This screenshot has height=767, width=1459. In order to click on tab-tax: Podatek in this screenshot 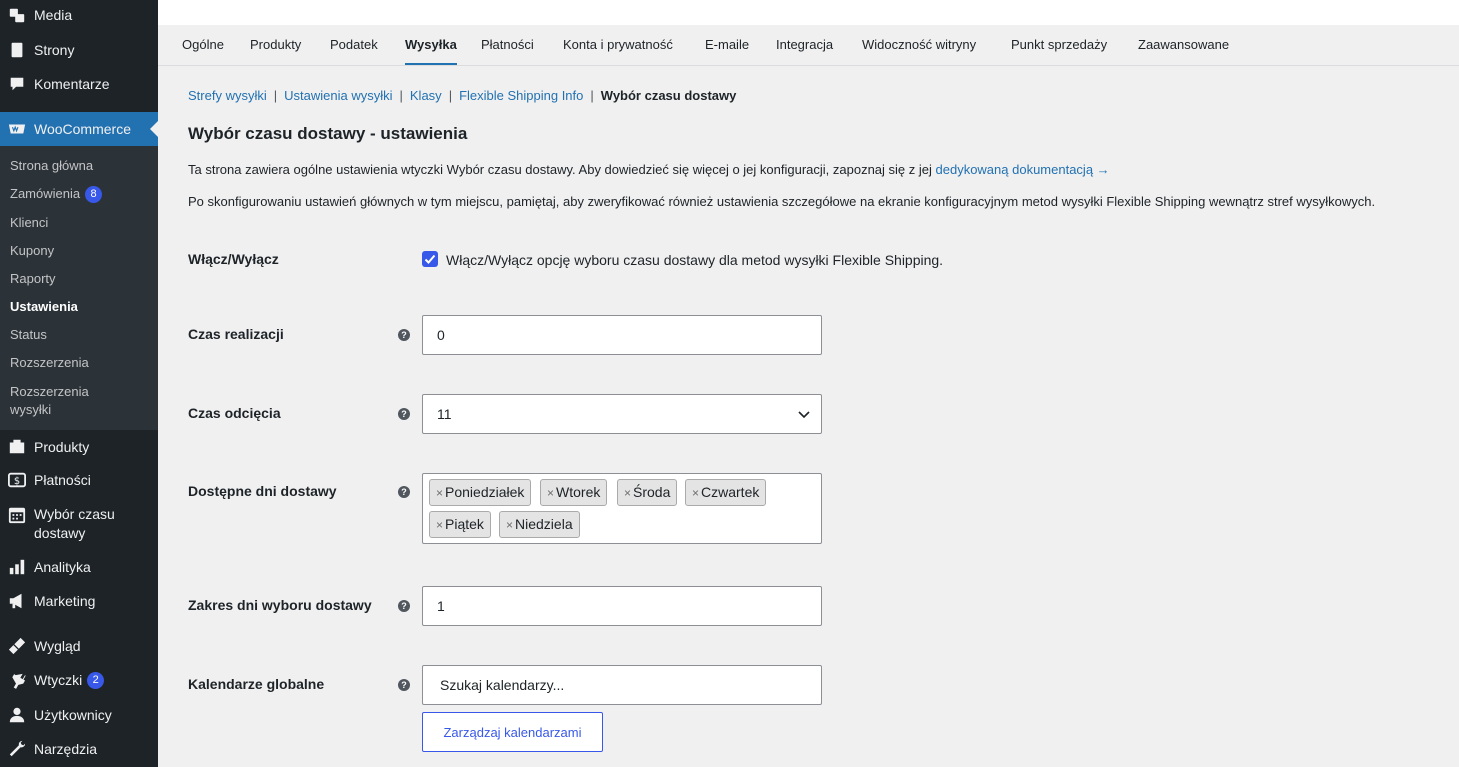, I will do `click(354, 44)`.